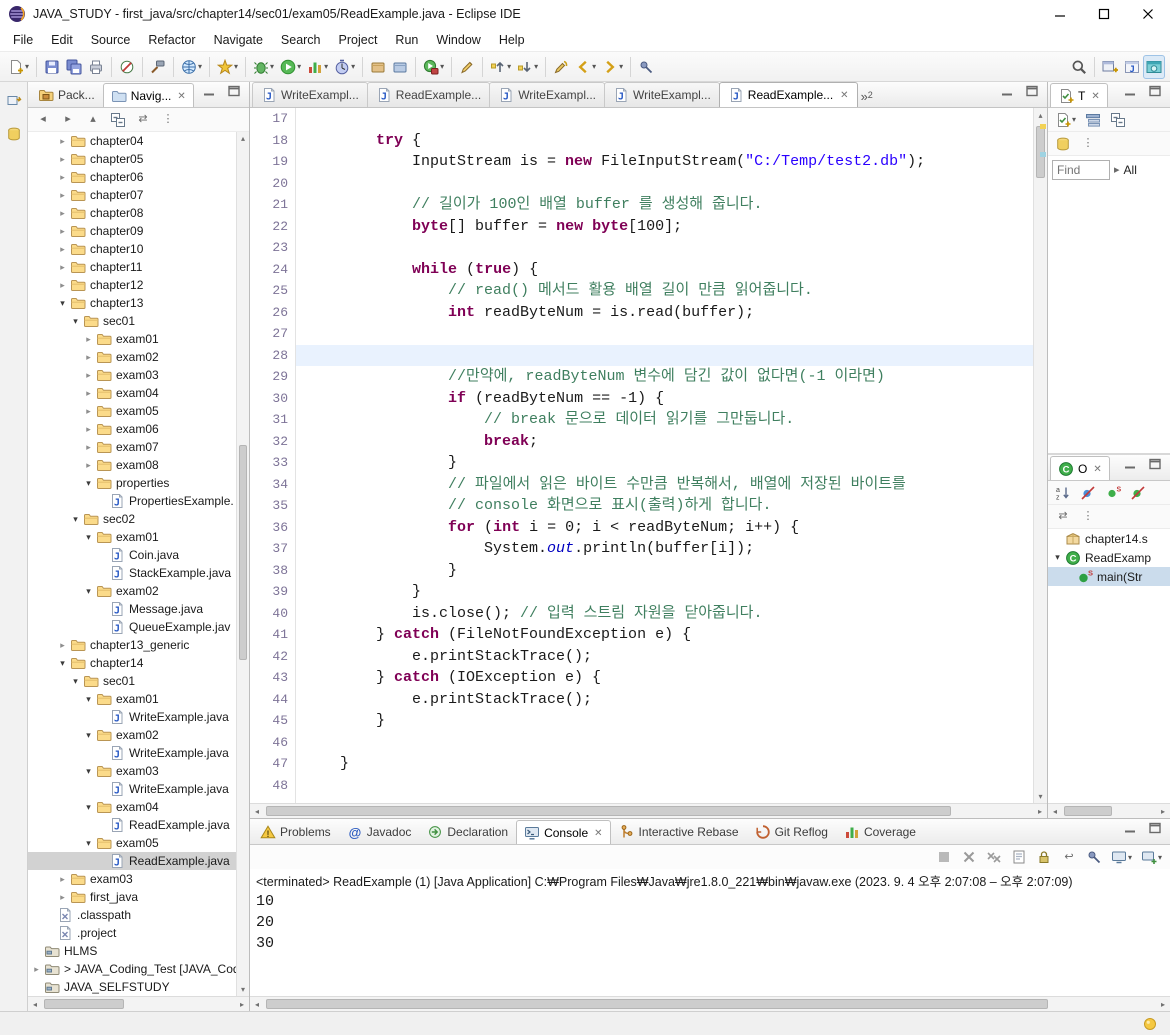 Image resolution: width=1170 pixels, height=1035 pixels. What do you see at coordinates (1121, 857) in the screenshot?
I see `display-console-button: ▾` at bounding box center [1121, 857].